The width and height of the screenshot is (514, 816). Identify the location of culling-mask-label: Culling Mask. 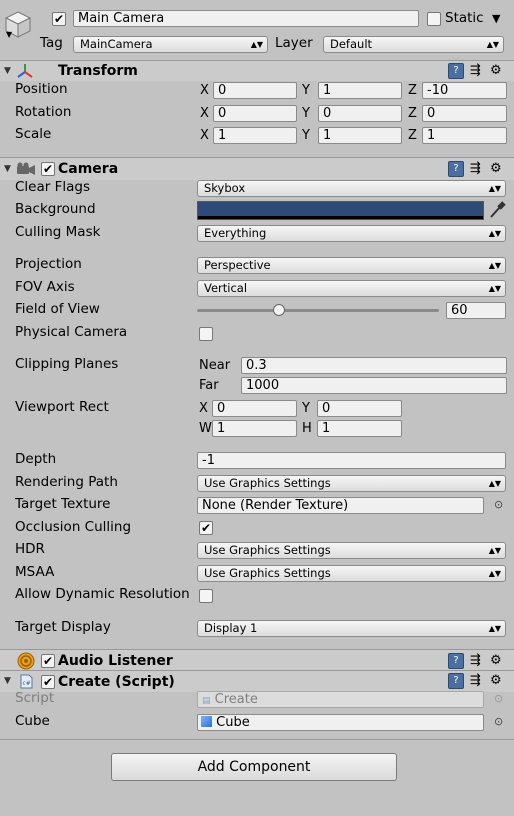
(58, 232).